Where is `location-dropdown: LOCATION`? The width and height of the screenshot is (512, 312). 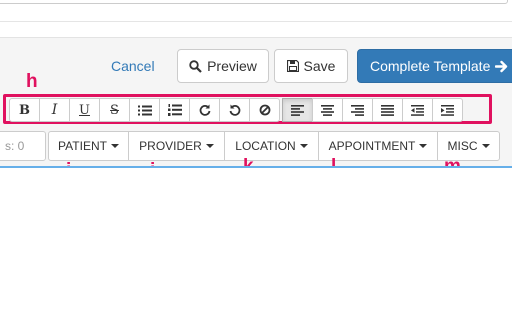 location-dropdown: LOCATION is located at coordinates (271, 146).